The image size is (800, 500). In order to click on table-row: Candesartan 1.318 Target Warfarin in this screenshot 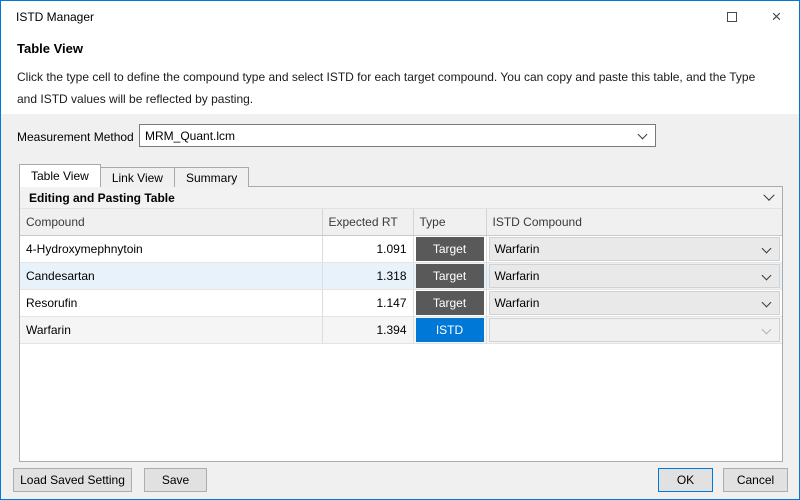, I will do `click(401, 276)`.